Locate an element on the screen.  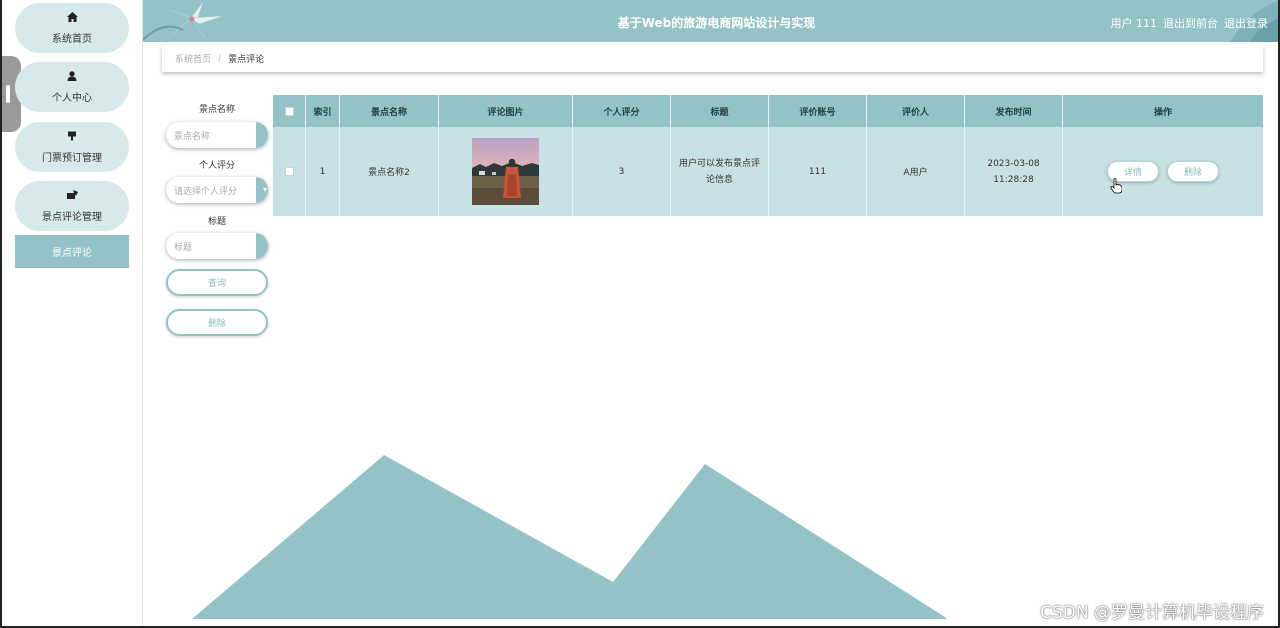
header-user-area: 用户 111 退出到前台 退出登录 is located at coordinates (1190, 23).